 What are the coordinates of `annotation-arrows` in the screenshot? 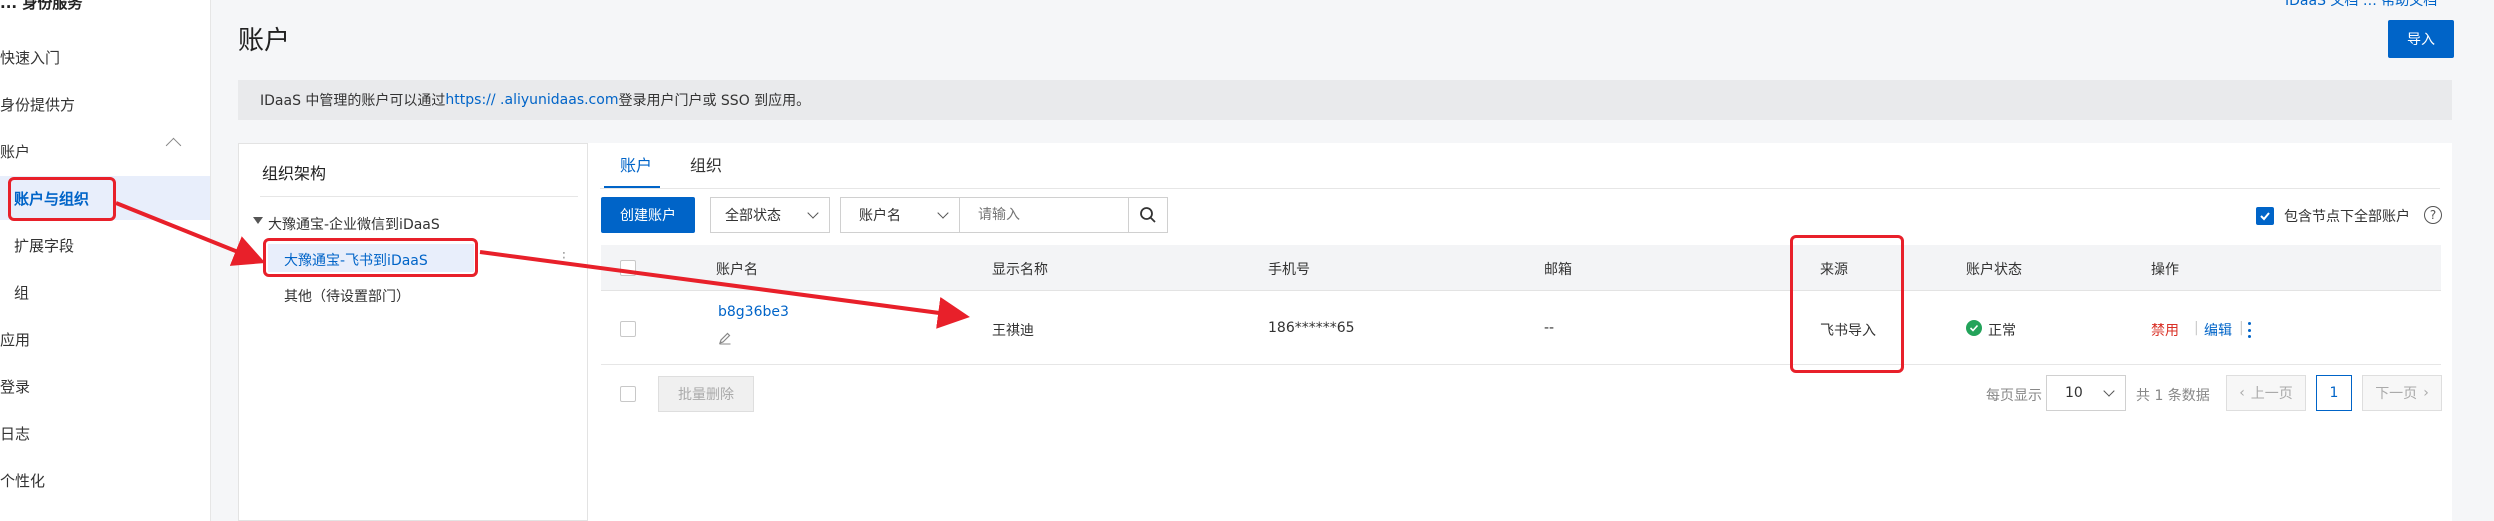 It's located at (542, 265).